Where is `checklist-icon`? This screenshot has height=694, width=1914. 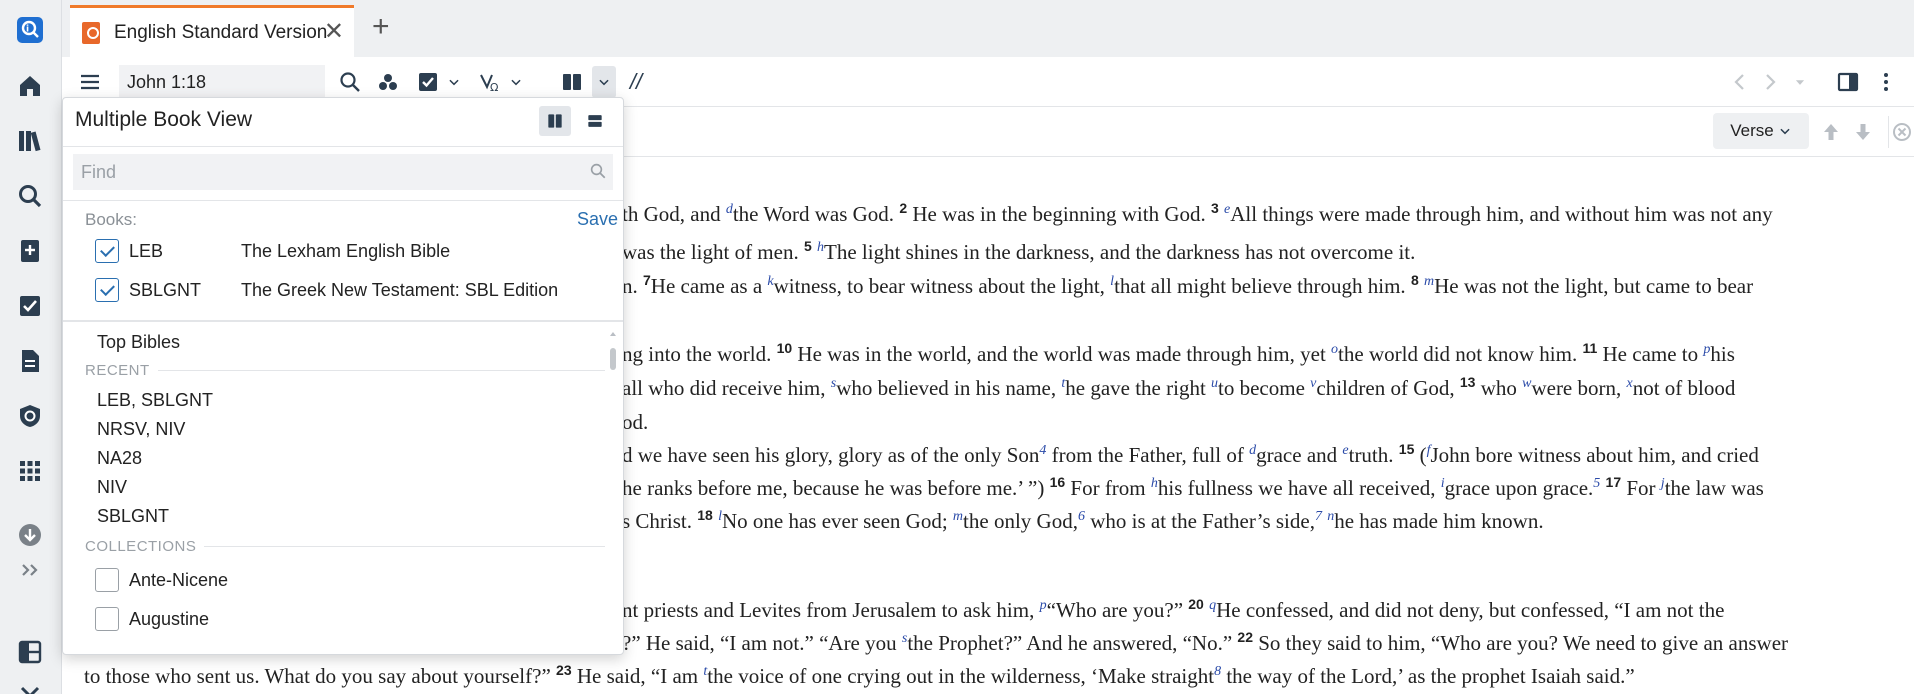
checklist-icon is located at coordinates (30, 306).